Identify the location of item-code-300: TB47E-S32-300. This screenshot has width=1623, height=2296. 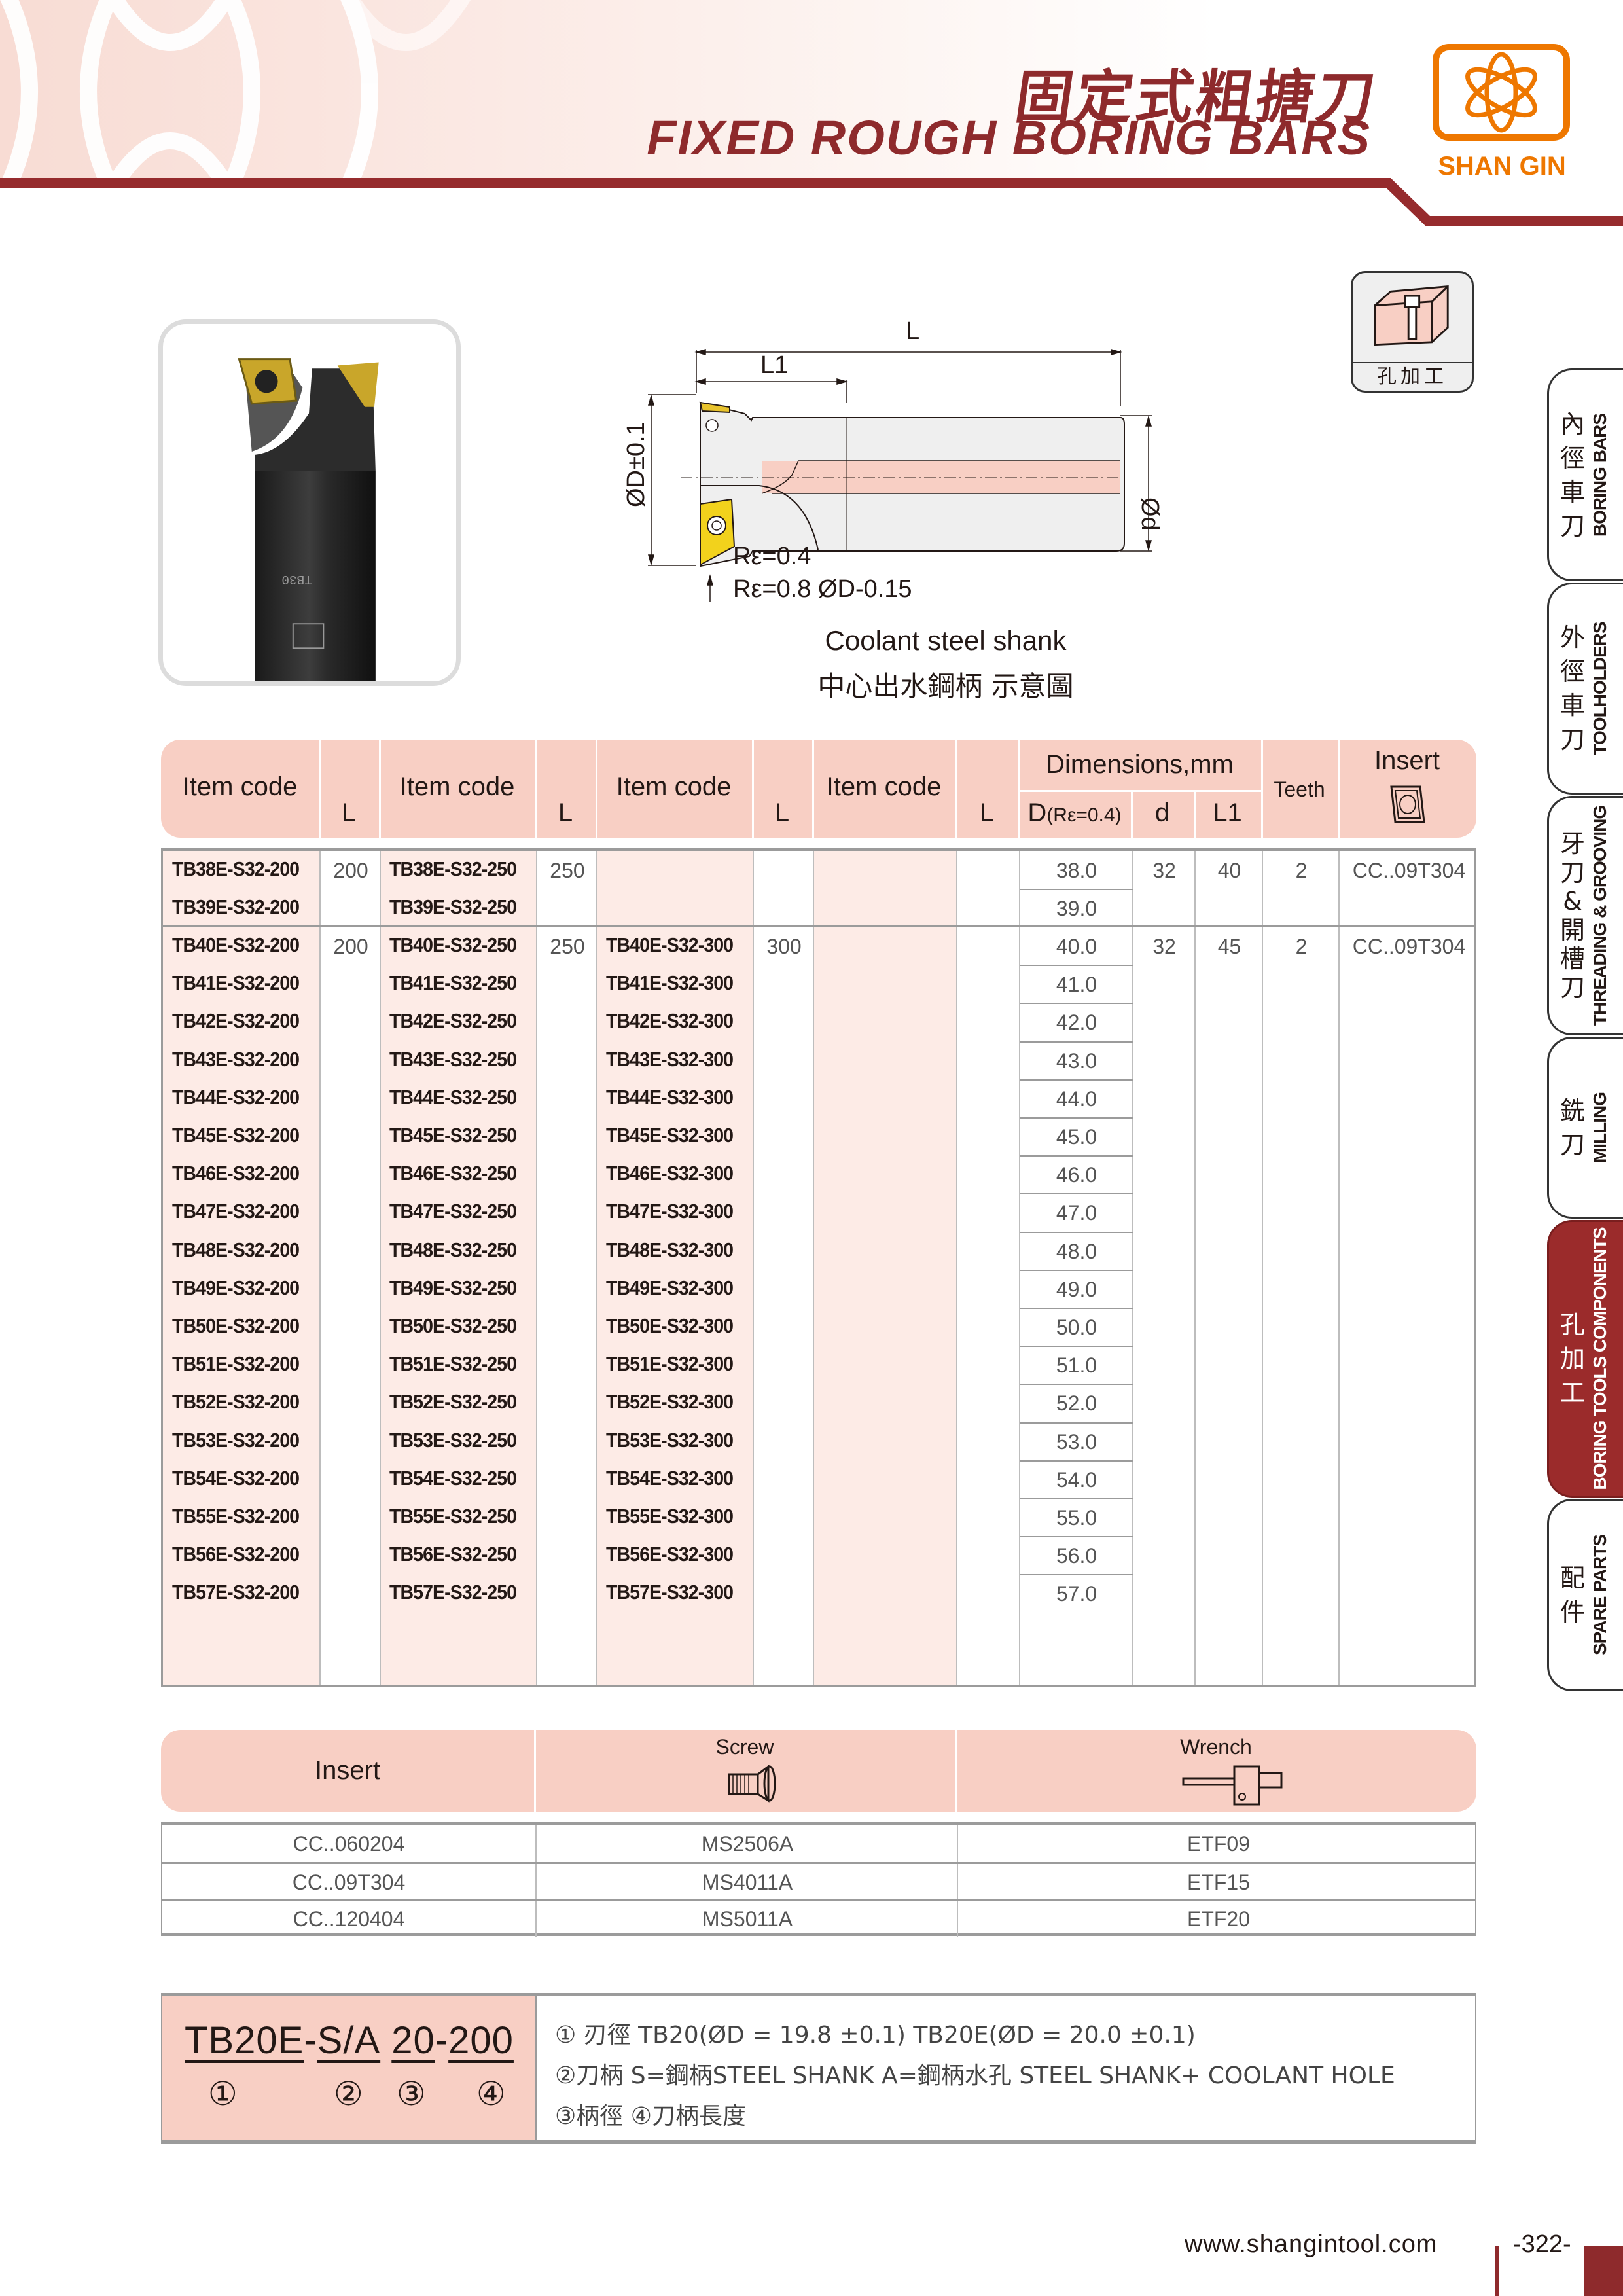
(670, 1211).